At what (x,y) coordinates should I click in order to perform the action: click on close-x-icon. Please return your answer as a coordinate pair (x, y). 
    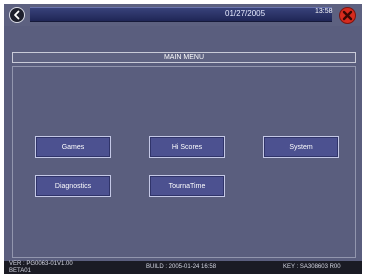
    Looking at the image, I should click on (347, 15).